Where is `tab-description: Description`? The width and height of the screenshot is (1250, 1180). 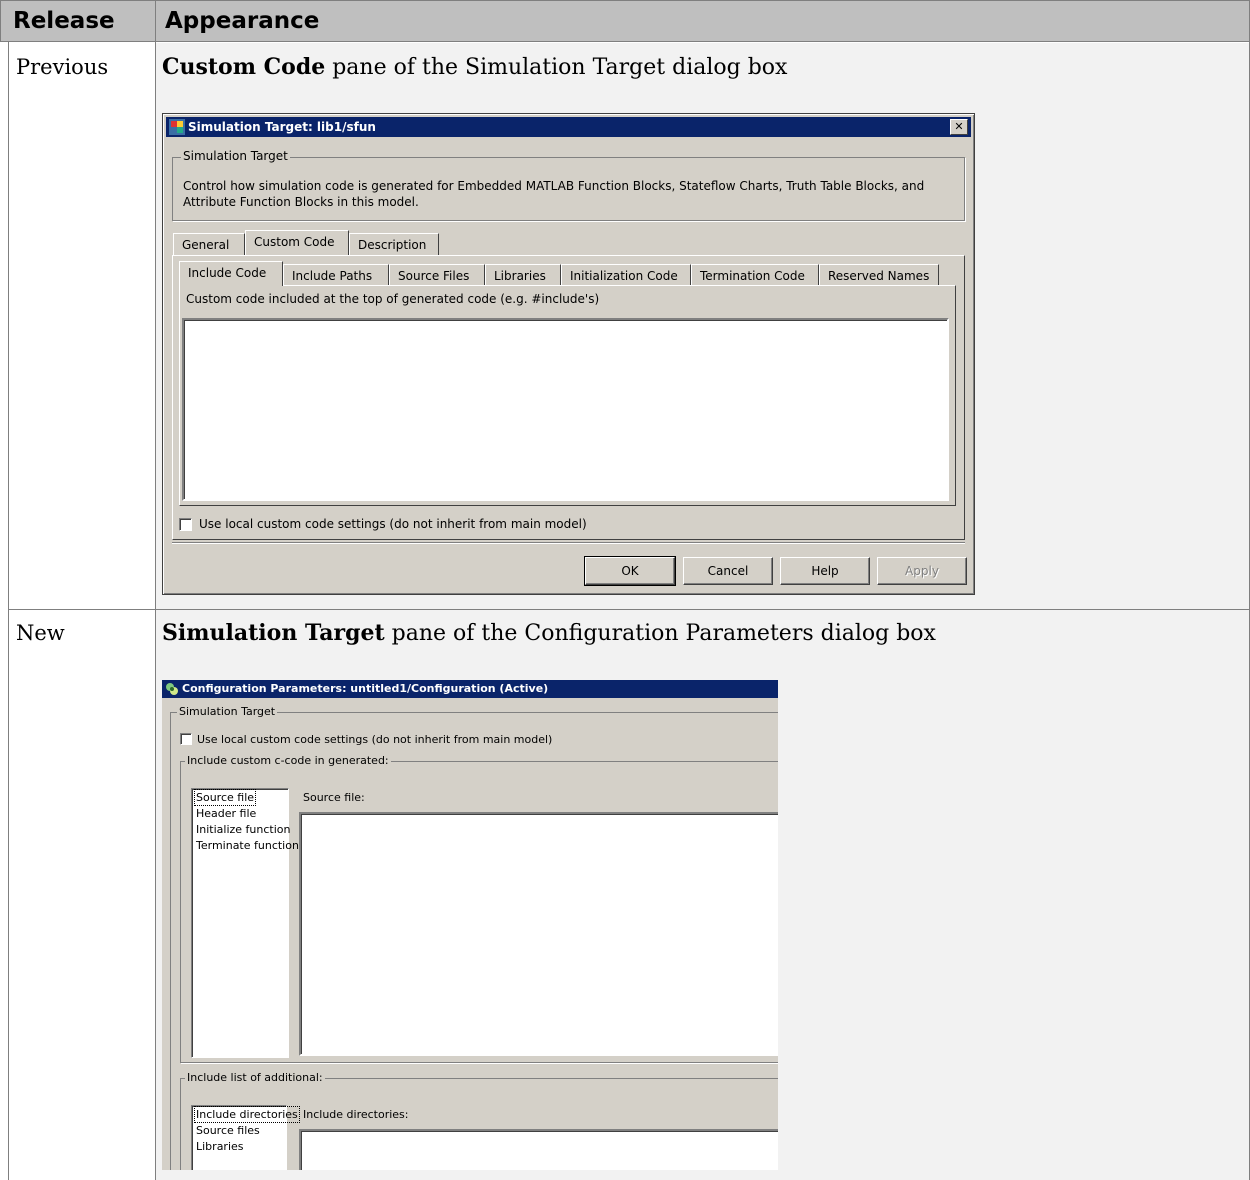
tab-description: Description is located at coordinates (394, 244).